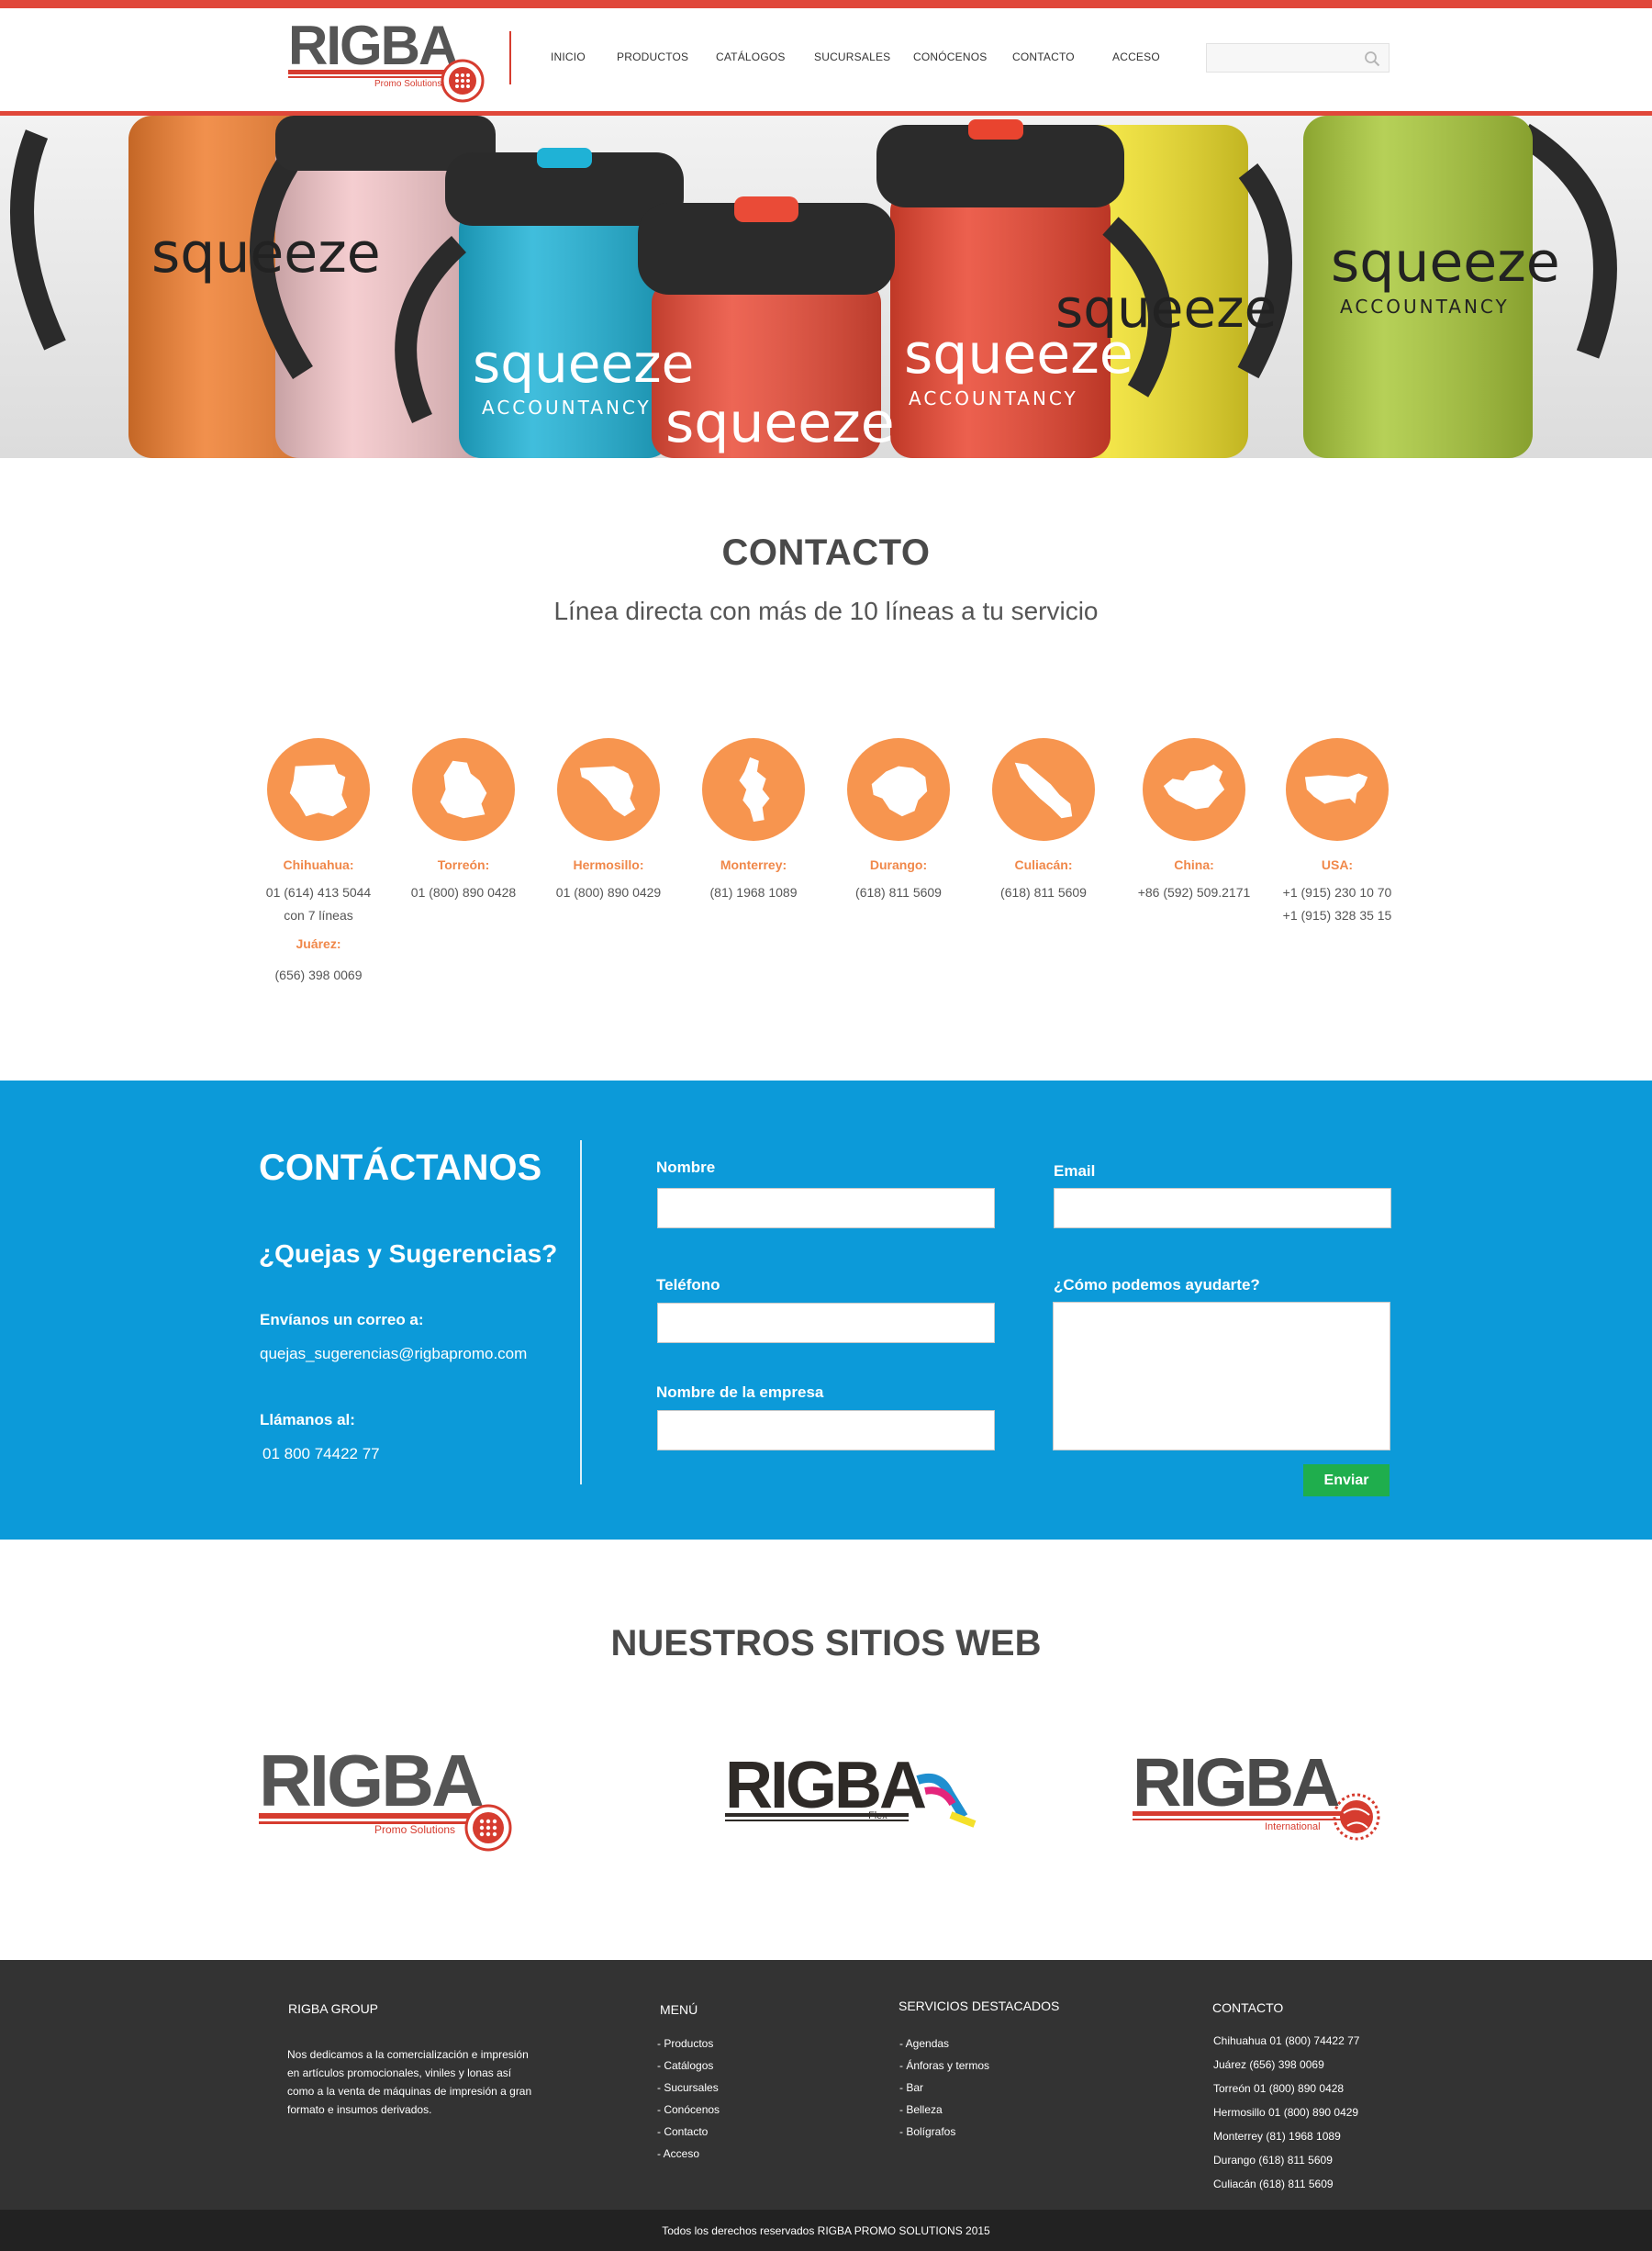  Describe the element at coordinates (826, 1208) in the screenshot. I see `nombre-field` at that location.